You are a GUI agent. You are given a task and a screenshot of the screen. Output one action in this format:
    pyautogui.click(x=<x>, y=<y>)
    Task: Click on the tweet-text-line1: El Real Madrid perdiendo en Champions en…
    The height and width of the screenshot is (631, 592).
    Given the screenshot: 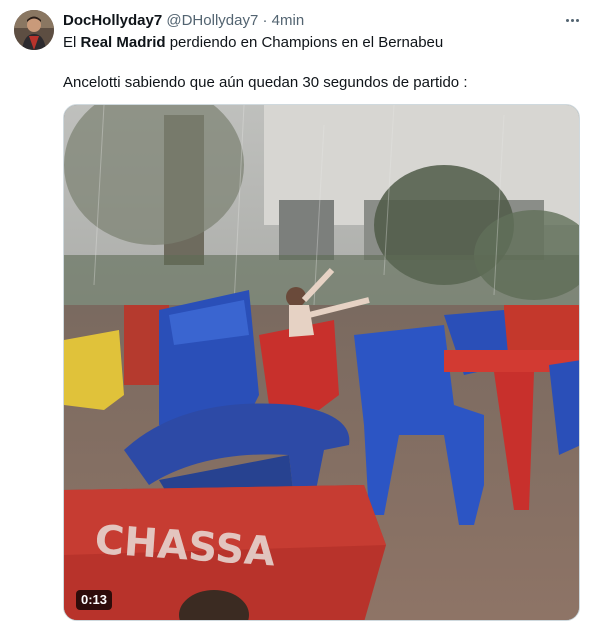 What is the action you would take?
    pyautogui.click(x=320, y=43)
    